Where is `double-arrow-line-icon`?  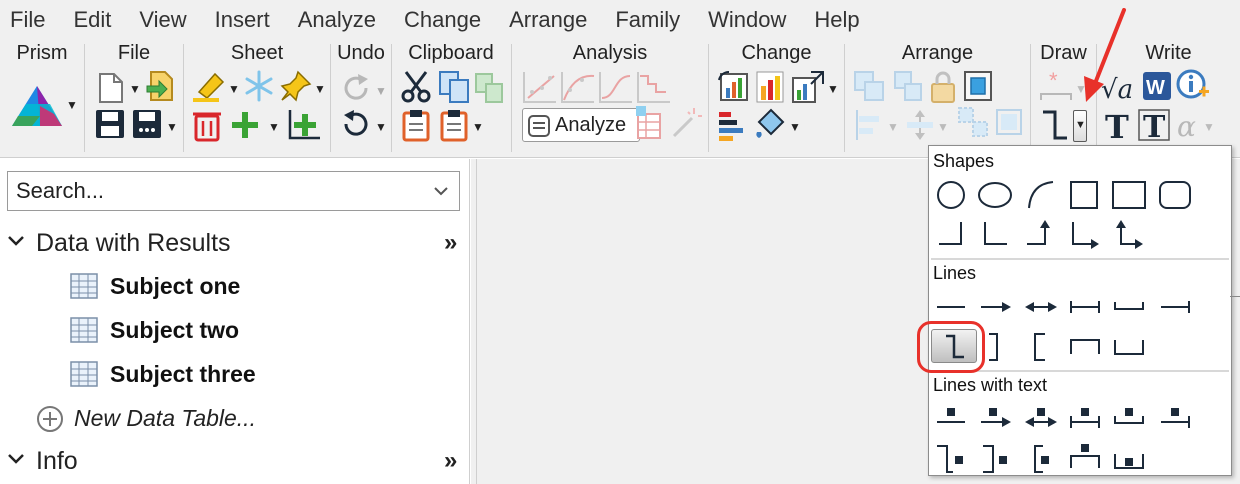
double-arrow-line-icon is located at coordinates (1041, 307).